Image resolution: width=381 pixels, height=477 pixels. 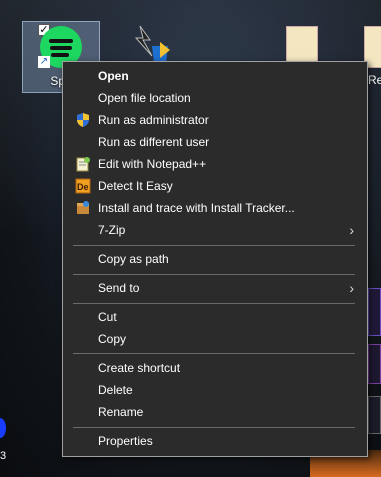 I want to click on menu-item-label: Cut, so click(x=107, y=317).